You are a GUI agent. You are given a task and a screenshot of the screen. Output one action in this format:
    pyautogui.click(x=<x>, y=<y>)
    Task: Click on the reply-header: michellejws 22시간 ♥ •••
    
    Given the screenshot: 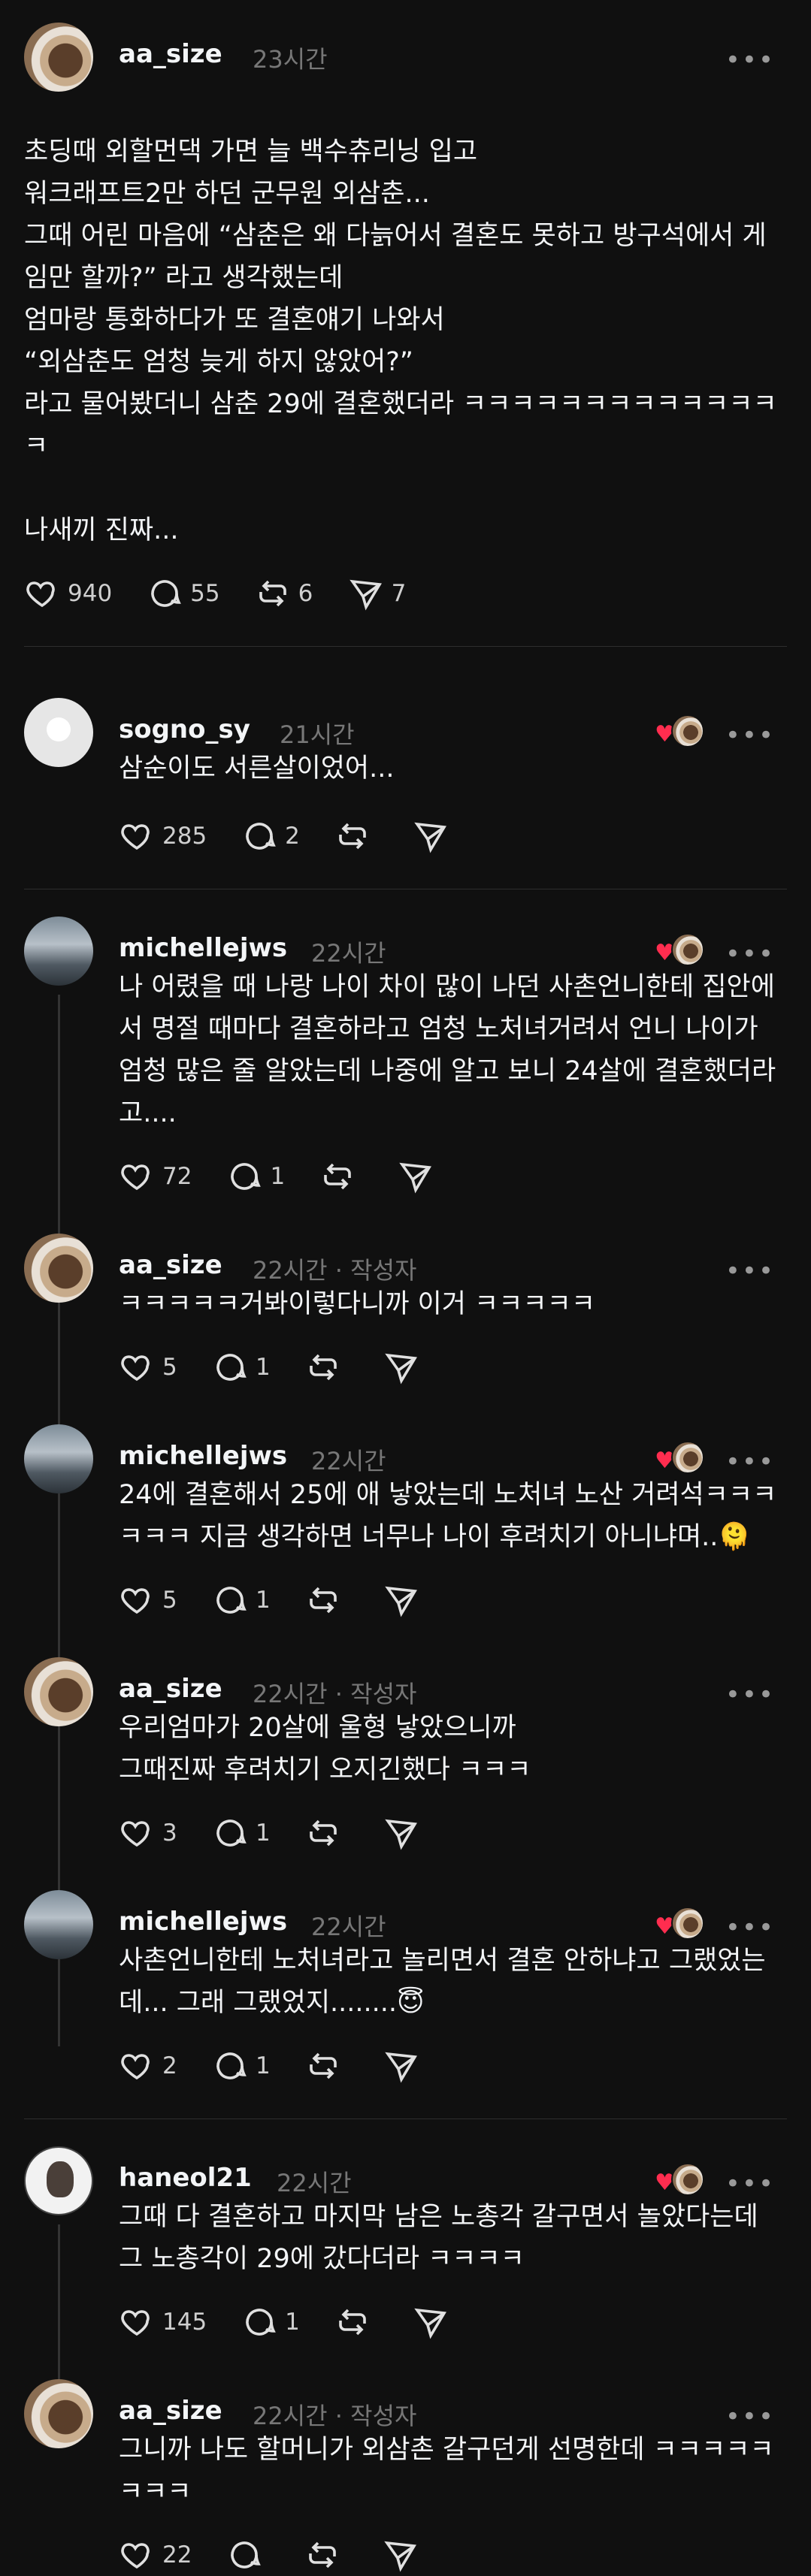 What is the action you would take?
    pyautogui.click(x=405, y=954)
    